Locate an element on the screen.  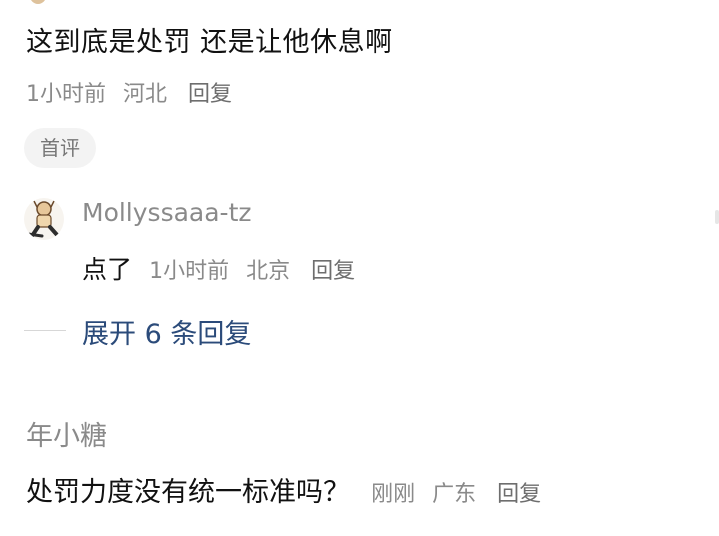
reply-location: 北京 is located at coordinates (268, 271).